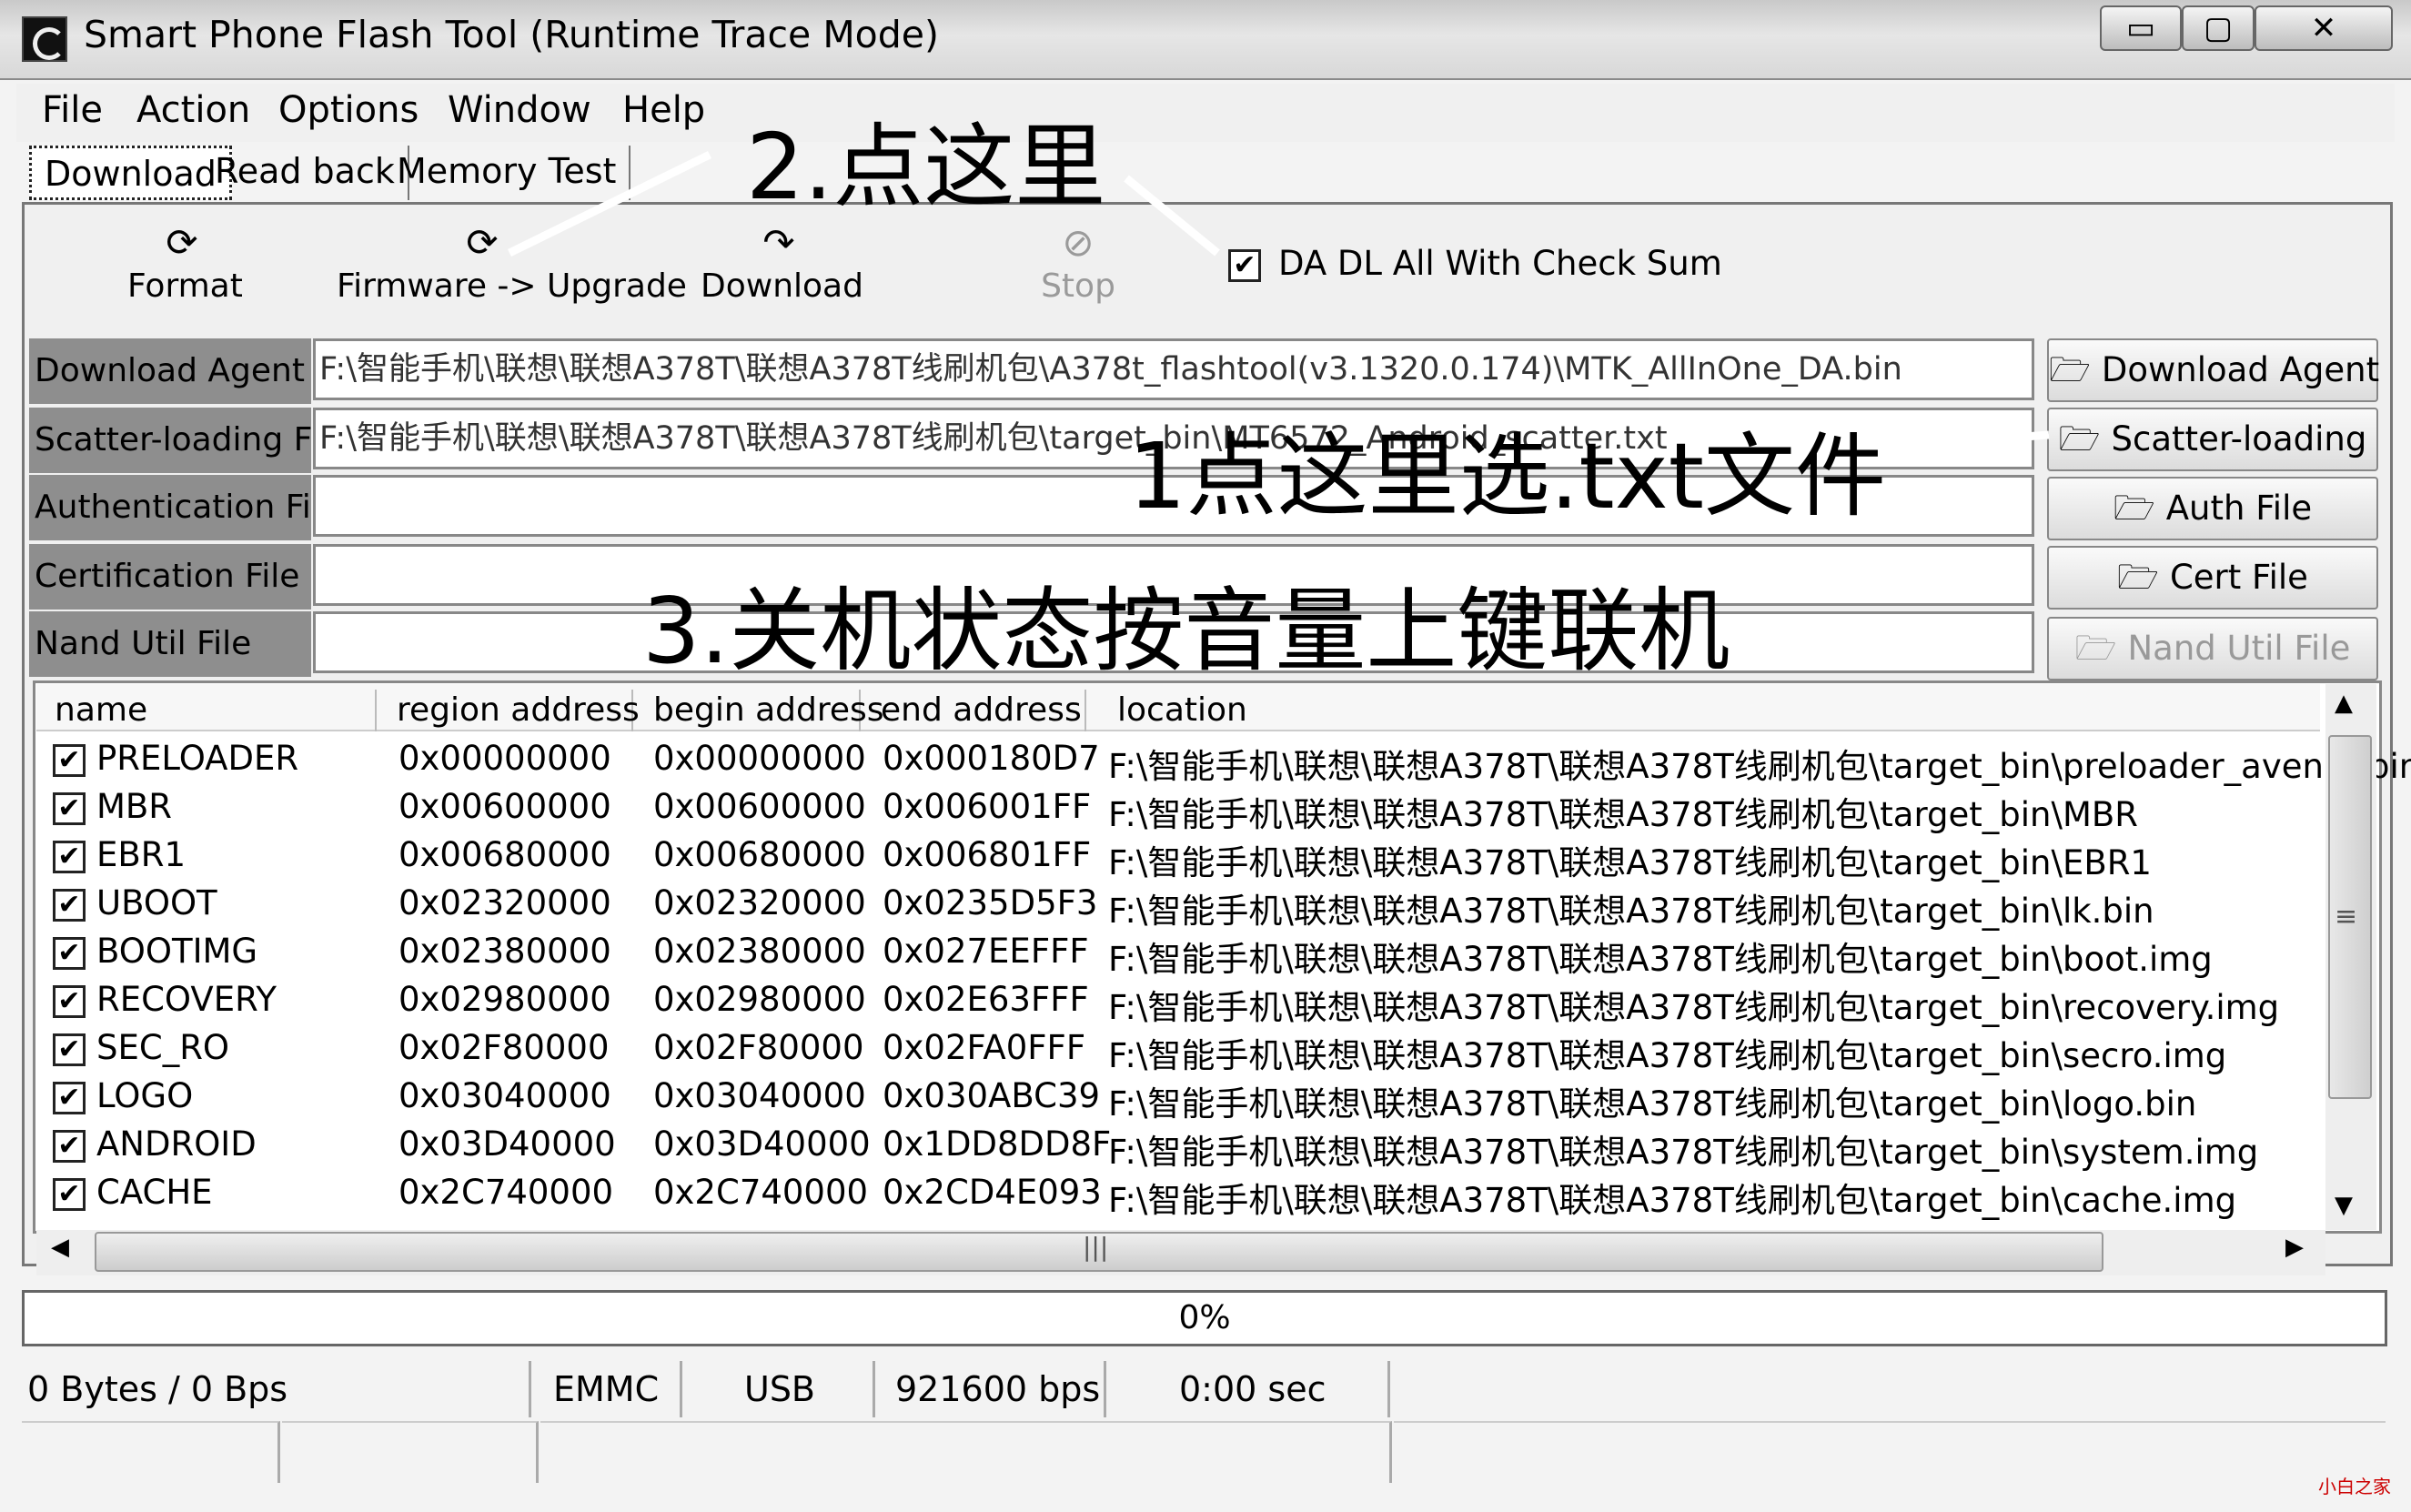 Image resolution: width=2411 pixels, height=1512 pixels. Describe the element at coordinates (1507, 476) in the screenshot. I see `annotation-step-1: 1点这里选.txt文件` at that location.